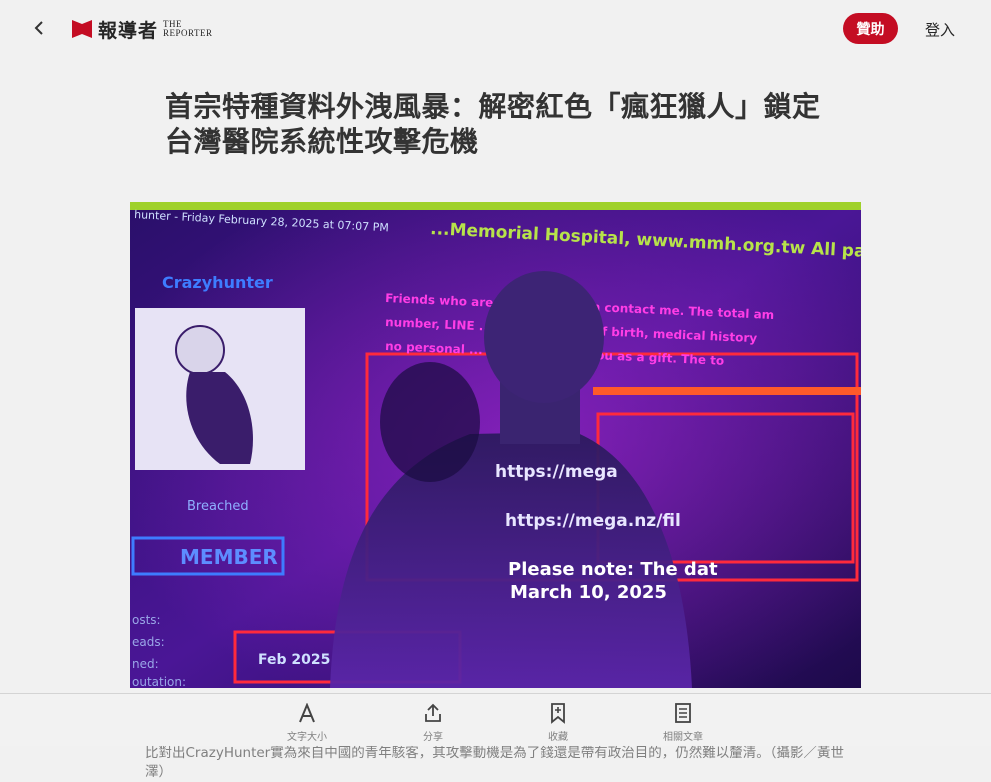 The width and height of the screenshot is (991, 782). What do you see at coordinates (307, 737) in the screenshot?
I see `font-size-label: 文字大小` at bounding box center [307, 737].